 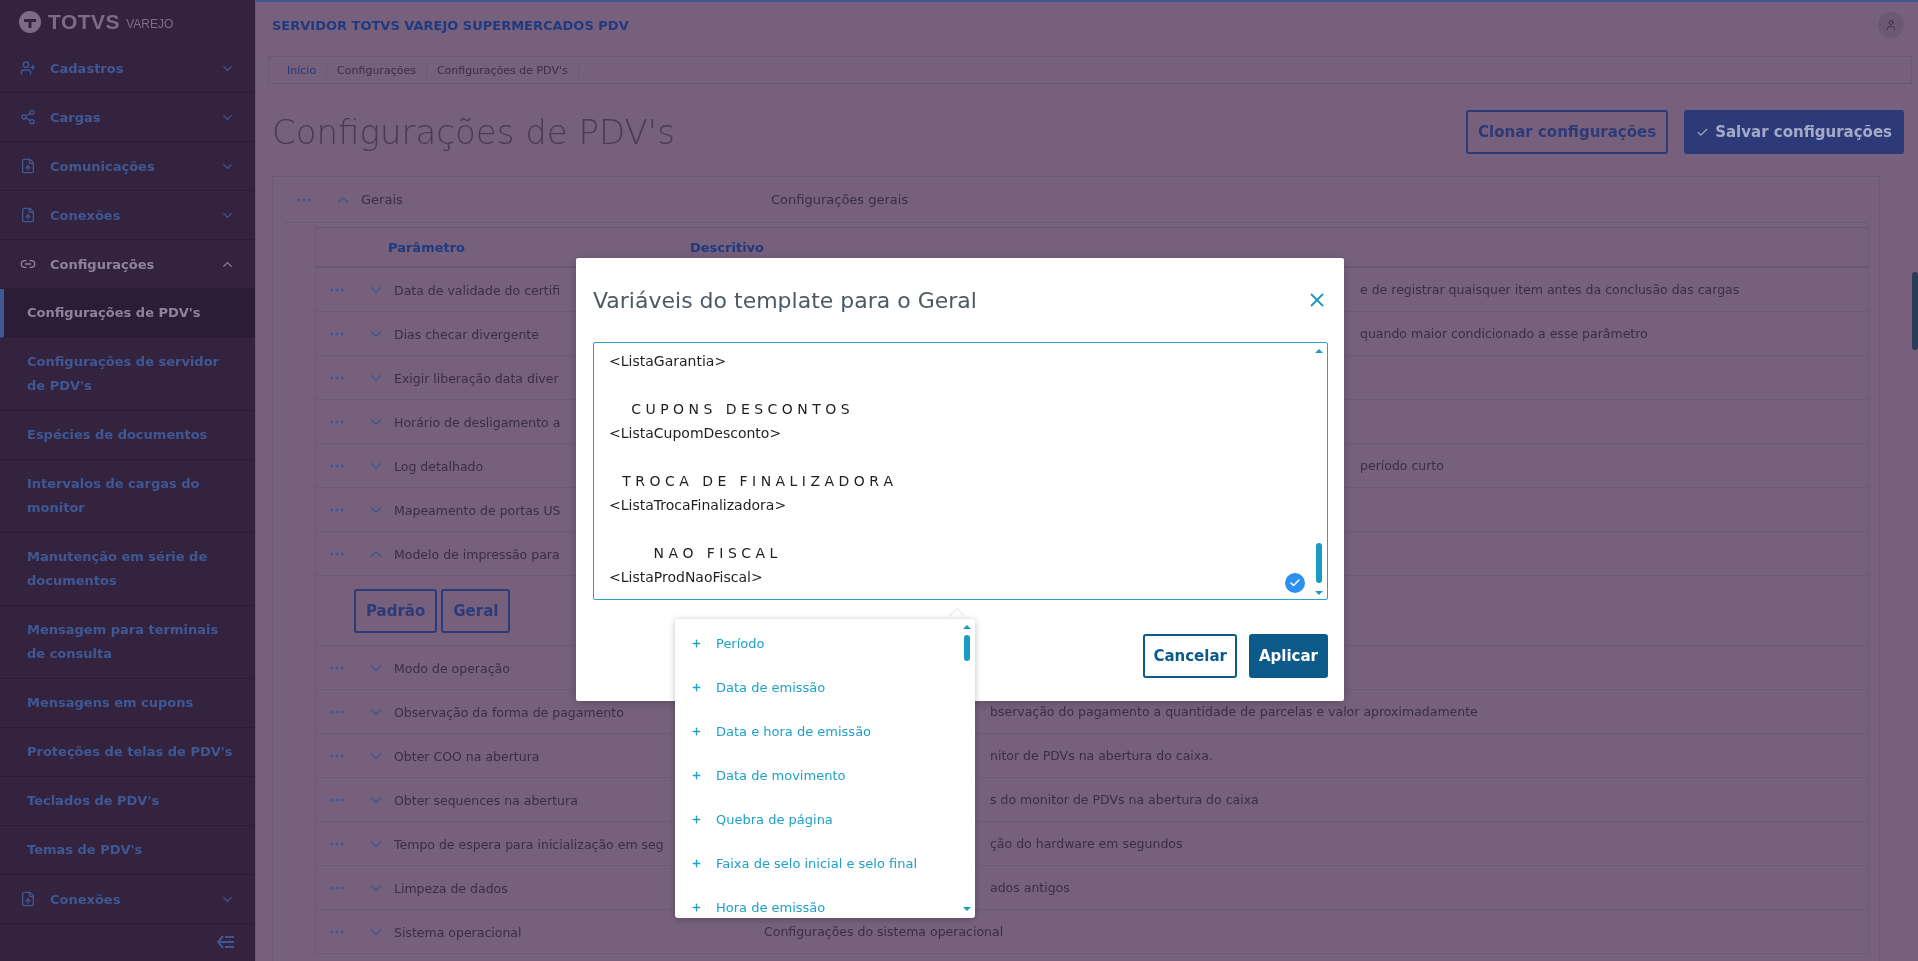 What do you see at coordinates (509, 712) in the screenshot?
I see `table-cell: Observação da forma de pagamento` at bounding box center [509, 712].